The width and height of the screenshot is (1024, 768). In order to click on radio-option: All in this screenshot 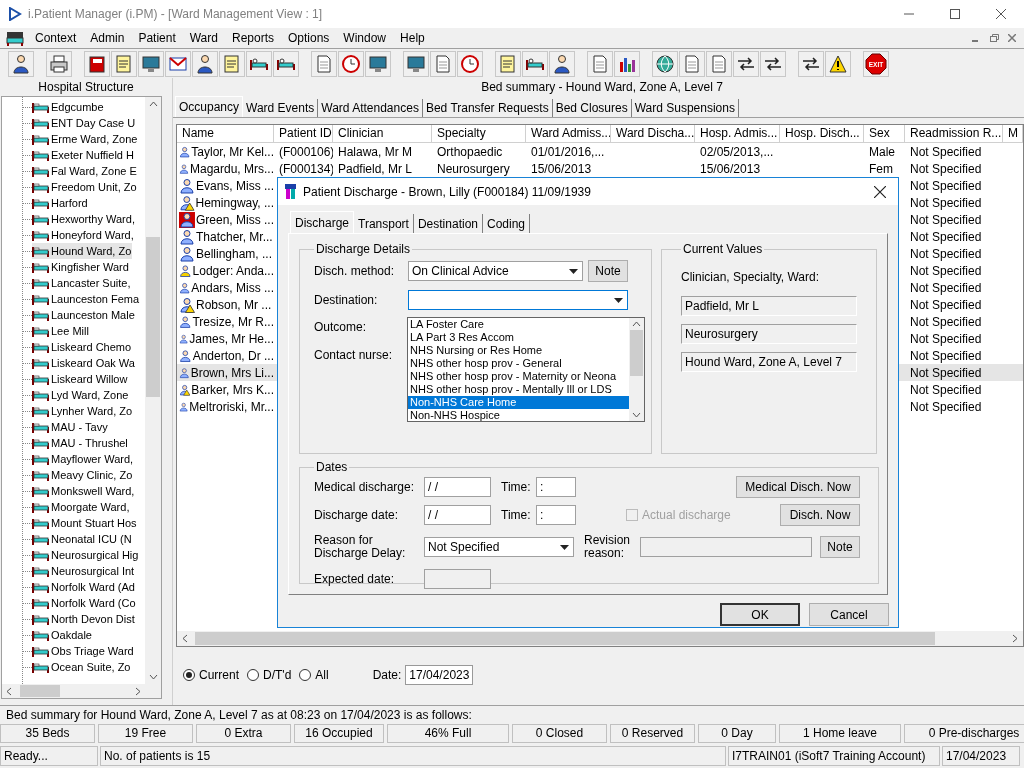, I will do `click(314, 675)`.